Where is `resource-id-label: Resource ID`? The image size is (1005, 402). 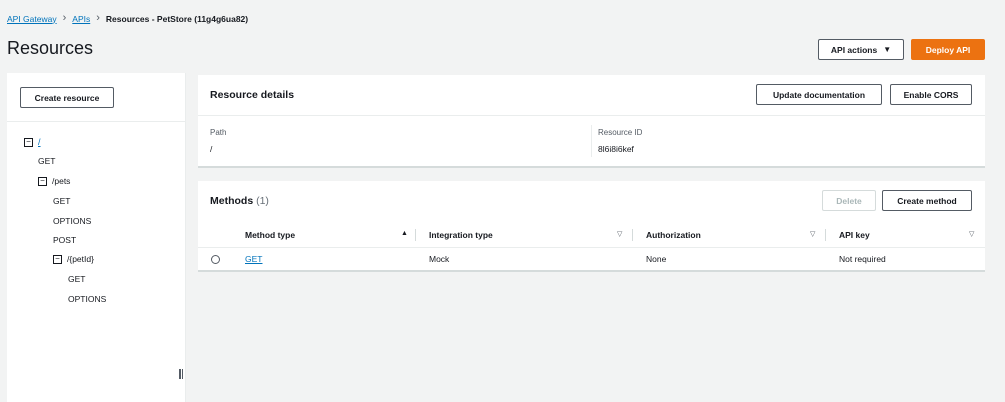 resource-id-label: Resource ID is located at coordinates (620, 132).